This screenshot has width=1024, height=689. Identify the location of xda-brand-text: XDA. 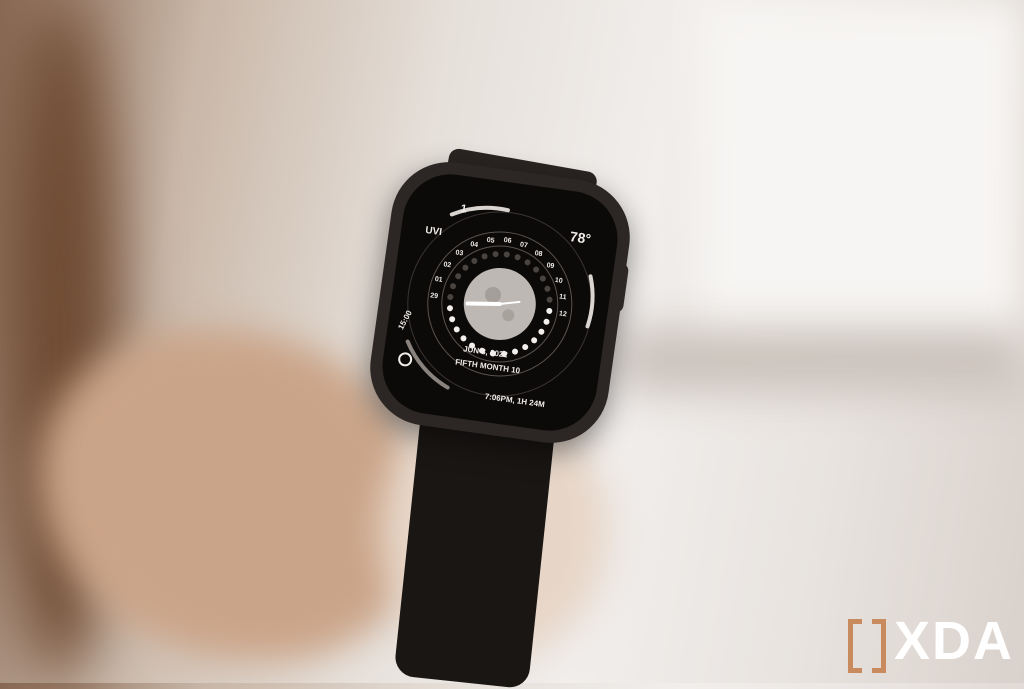
(953, 641).